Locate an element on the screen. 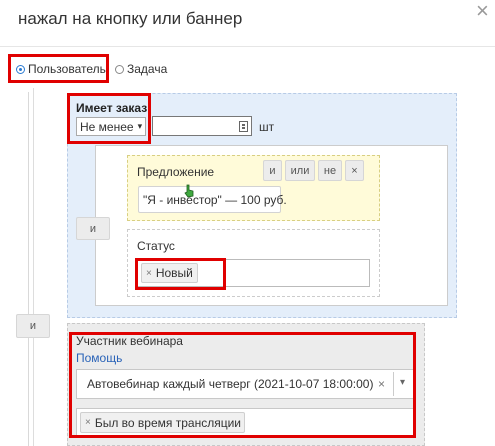 The image size is (495, 446). webinar-label: Участник вебинара is located at coordinates (129, 341).